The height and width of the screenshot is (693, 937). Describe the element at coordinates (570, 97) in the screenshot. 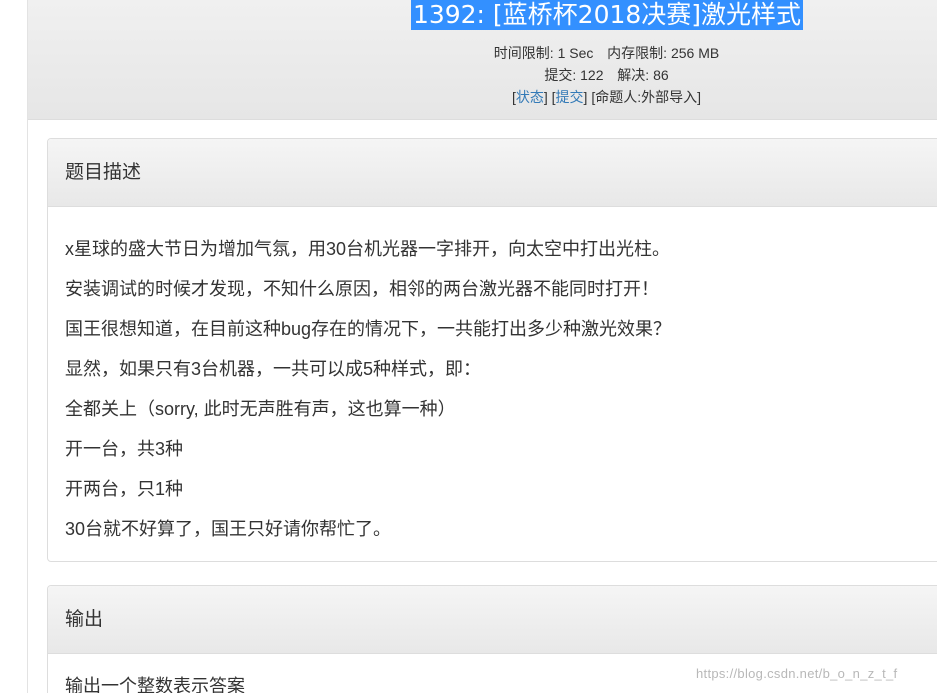

I see `submit-link: 提交` at that location.